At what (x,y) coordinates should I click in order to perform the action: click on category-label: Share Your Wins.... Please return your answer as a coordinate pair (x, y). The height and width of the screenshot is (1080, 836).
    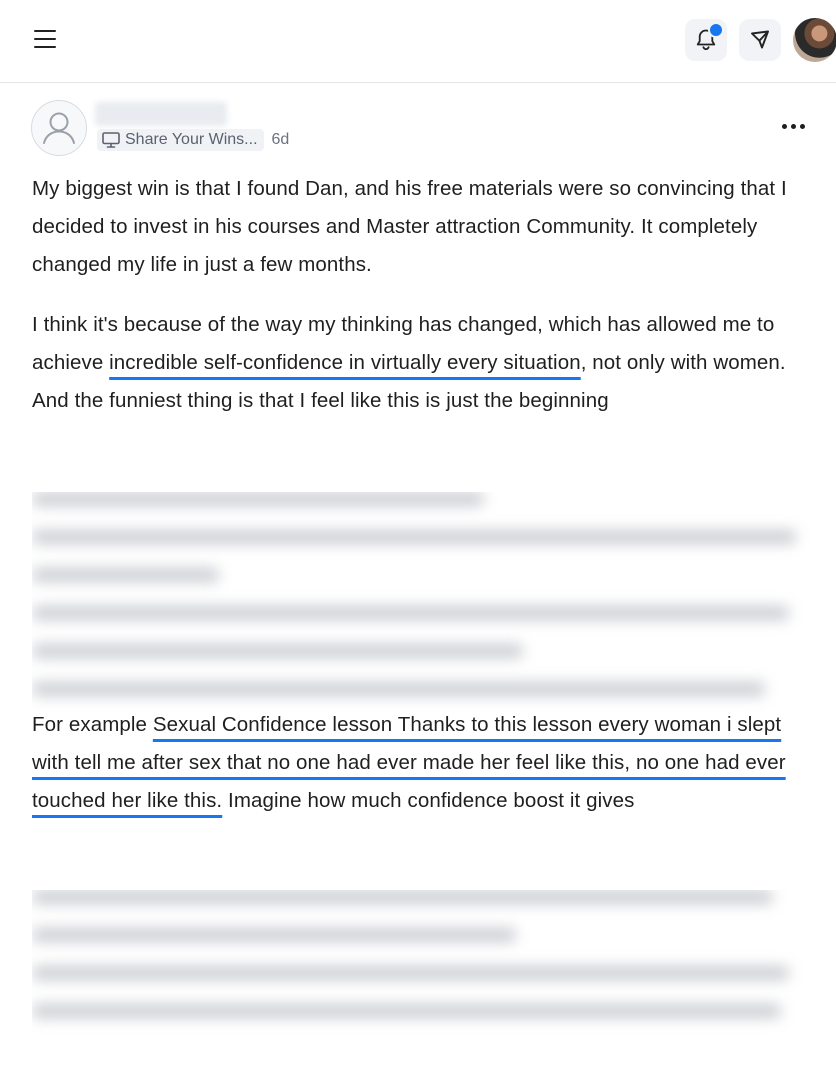
    Looking at the image, I should click on (191, 139).